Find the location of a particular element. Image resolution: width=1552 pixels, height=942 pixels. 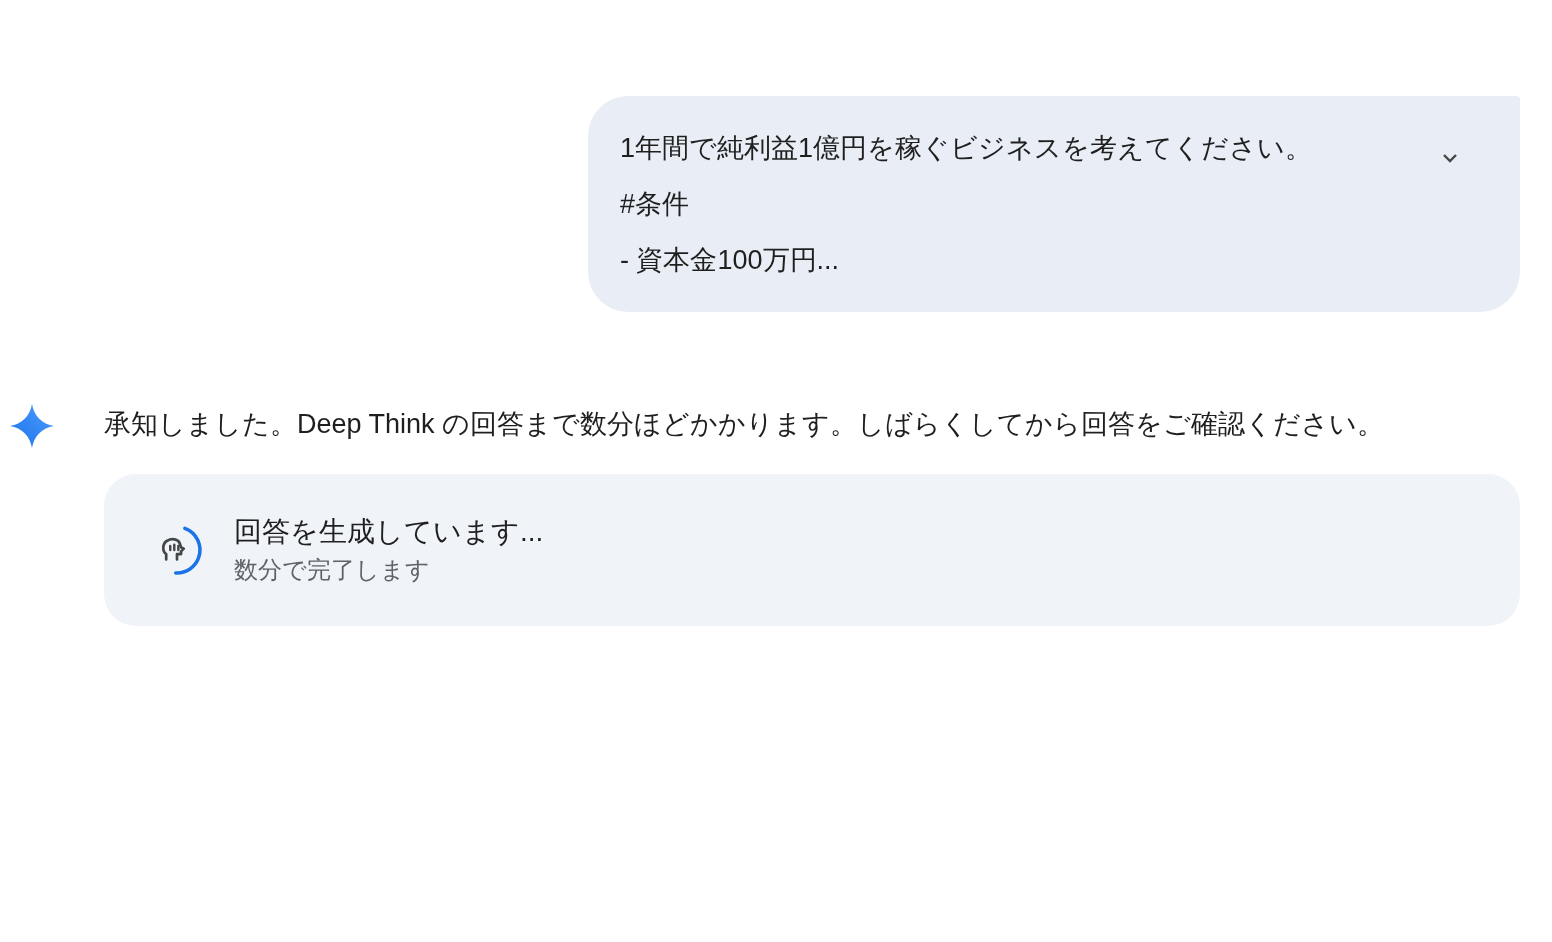

message-text: #条件 is located at coordinates (655, 204).